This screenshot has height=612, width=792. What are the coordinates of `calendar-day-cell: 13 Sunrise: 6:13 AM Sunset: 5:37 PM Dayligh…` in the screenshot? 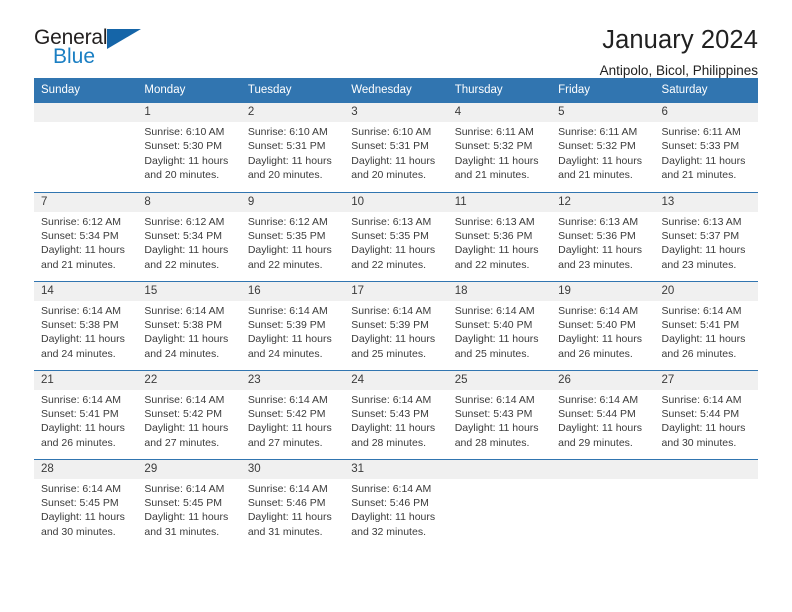 It's located at (706, 236).